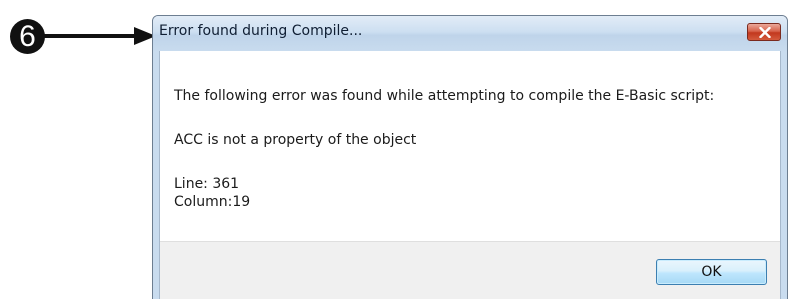 This screenshot has width=788, height=299. What do you see at coordinates (711, 272) in the screenshot?
I see `ok-button: OK` at bounding box center [711, 272].